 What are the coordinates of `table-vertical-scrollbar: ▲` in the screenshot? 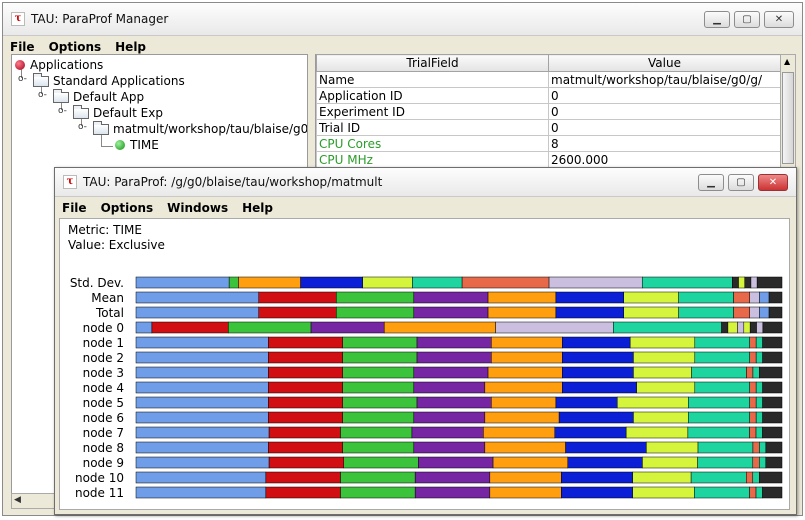 It's located at (788, 111).